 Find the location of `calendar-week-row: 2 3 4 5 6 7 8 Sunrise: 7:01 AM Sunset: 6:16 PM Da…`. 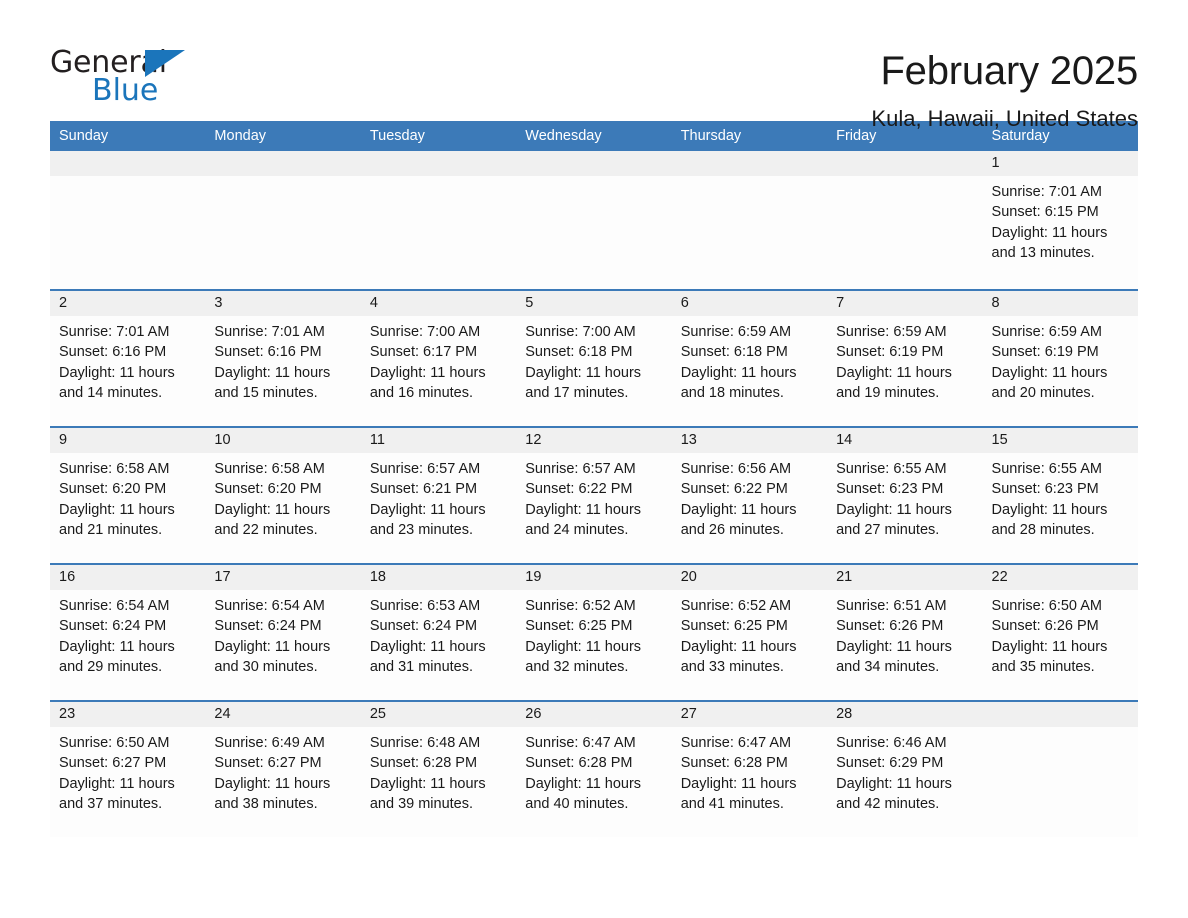

calendar-week-row: 2 3 4 5 6 7 8 Sunrise: 7:01 AM Sunset: 6:16 PM Da… is located at coordinates (594, 357).